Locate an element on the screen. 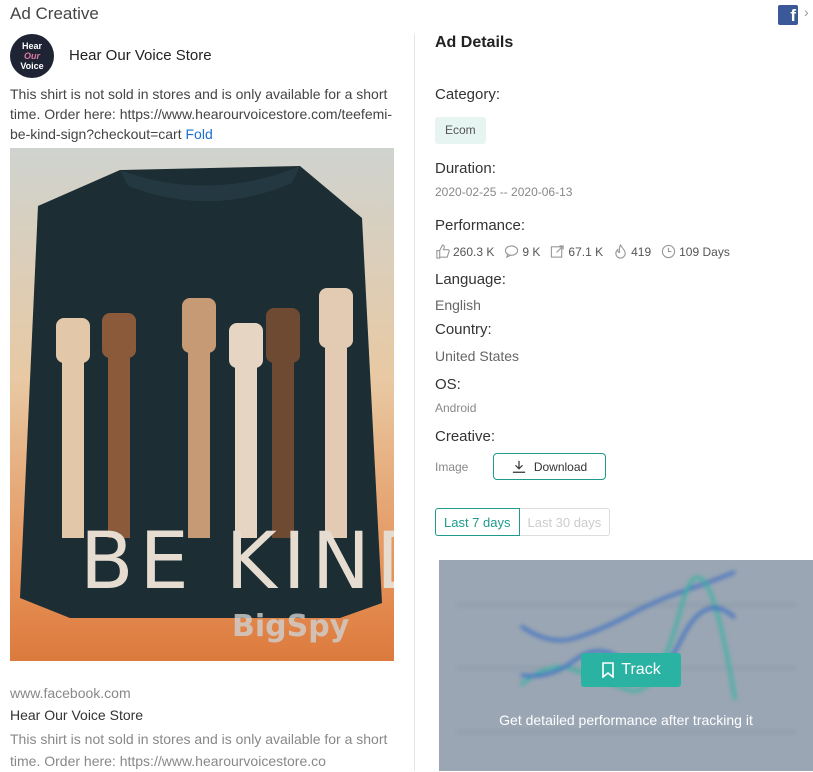  date-range-tabs: Last 7 days Last 30 days is located at coordinates (523, 522).